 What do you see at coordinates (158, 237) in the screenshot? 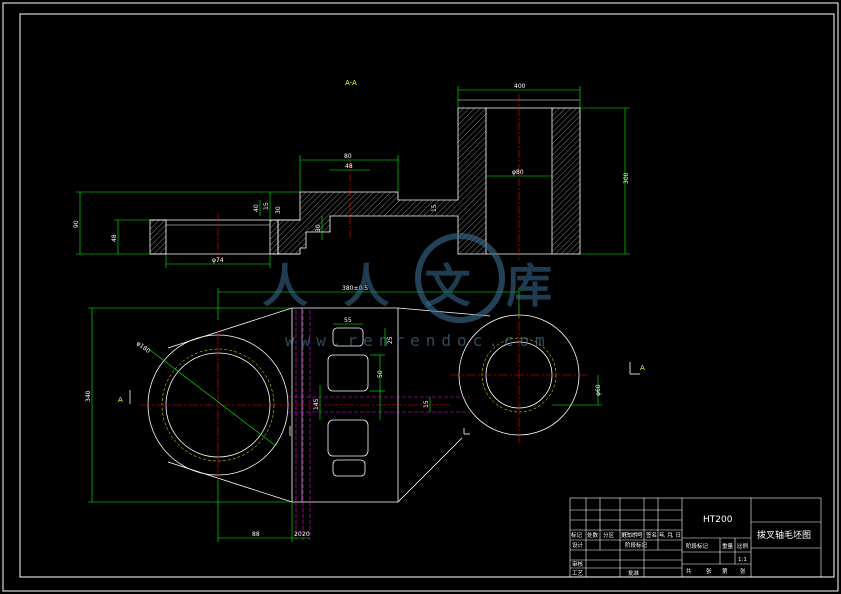
I see `left-ring-wall-left` at bounding box center [158, 237].